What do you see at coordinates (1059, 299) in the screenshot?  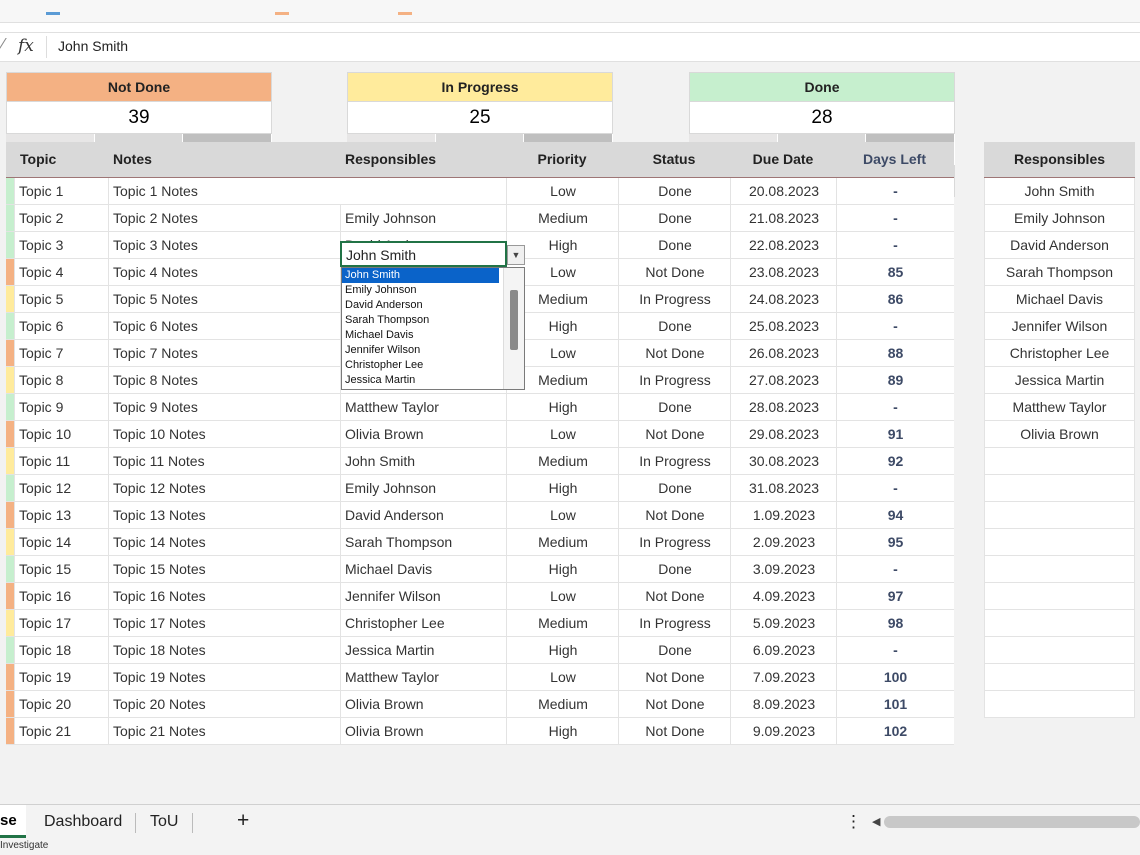 I see `responsible-list-item: Michael Davis` at bounding box center [1059, 299].